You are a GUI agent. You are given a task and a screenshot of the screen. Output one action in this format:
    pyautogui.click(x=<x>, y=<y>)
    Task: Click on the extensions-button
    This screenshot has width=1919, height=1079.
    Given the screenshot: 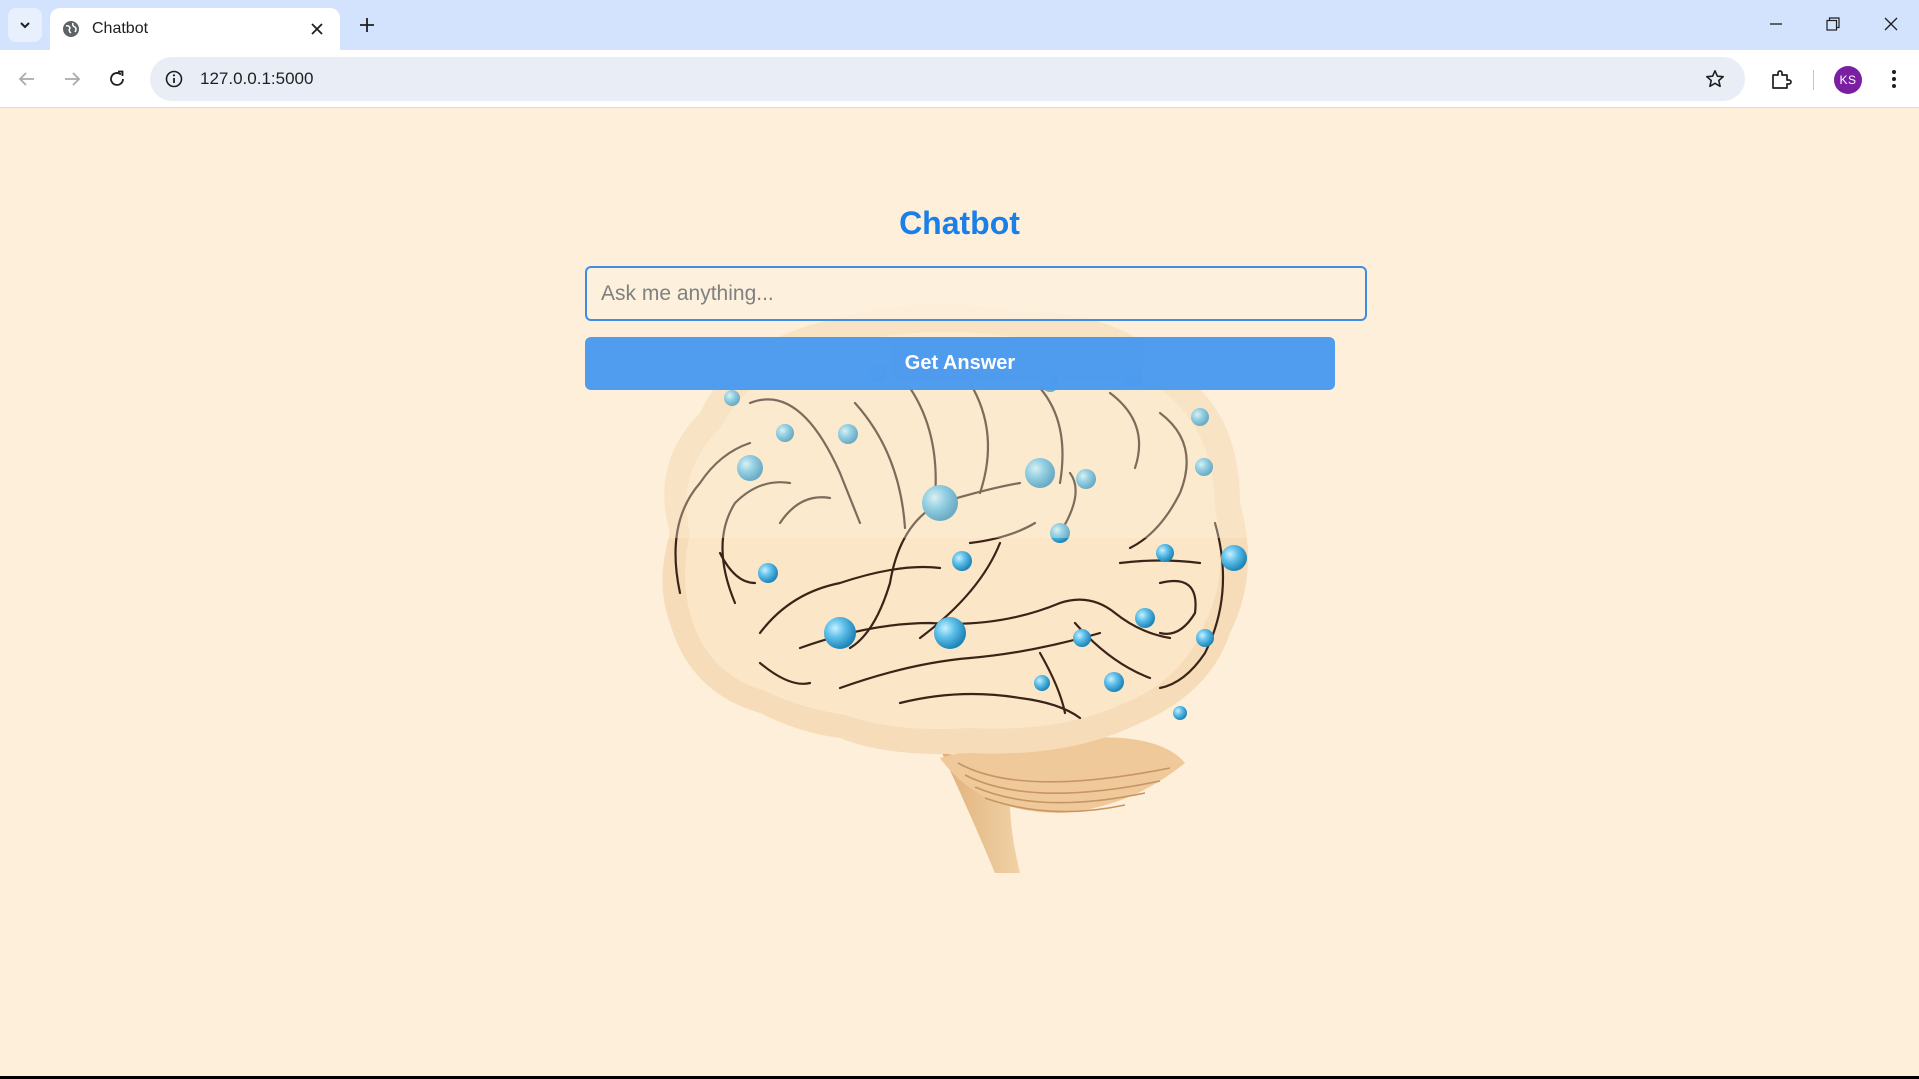 What is the action you would take?
    pyautogui.click(x=1781, y=79)
    